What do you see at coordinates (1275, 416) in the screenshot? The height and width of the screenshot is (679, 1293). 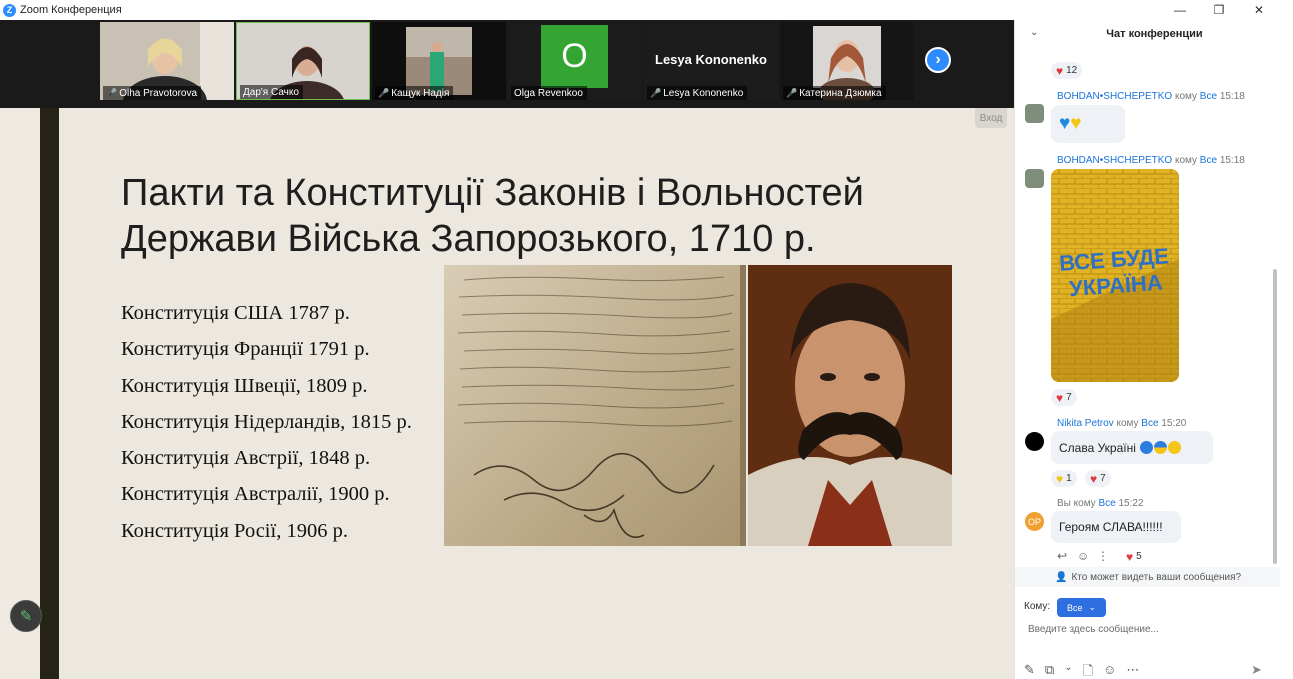 I see `chat-scrollbar` at bounding box center [1275, 416].